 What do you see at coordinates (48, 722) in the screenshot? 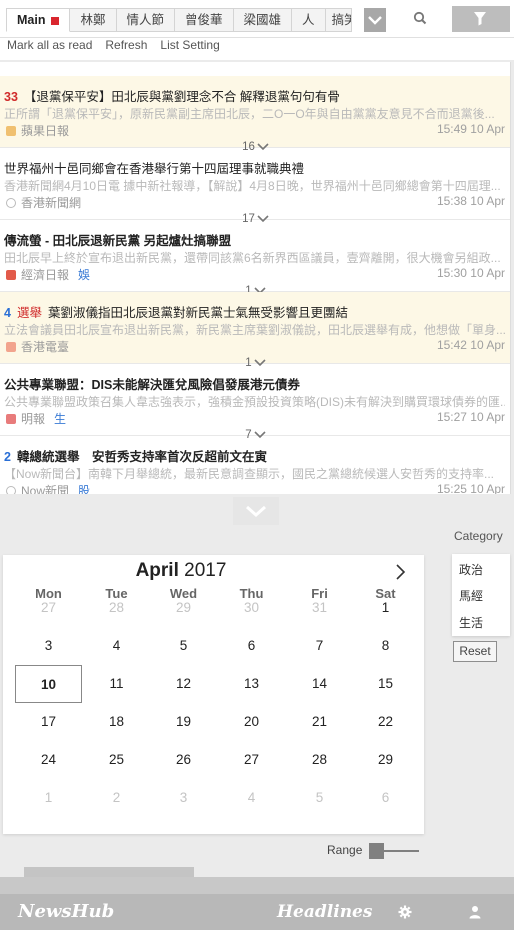
I see `calendar-day: 17` at bounding box center [48, 722].